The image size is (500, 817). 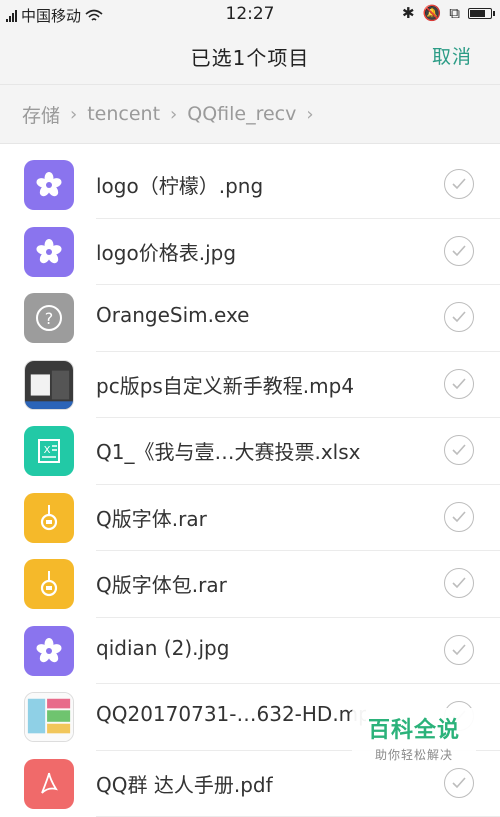 I want to click on cast-icon: ⧉, so click(x=454, y=13).